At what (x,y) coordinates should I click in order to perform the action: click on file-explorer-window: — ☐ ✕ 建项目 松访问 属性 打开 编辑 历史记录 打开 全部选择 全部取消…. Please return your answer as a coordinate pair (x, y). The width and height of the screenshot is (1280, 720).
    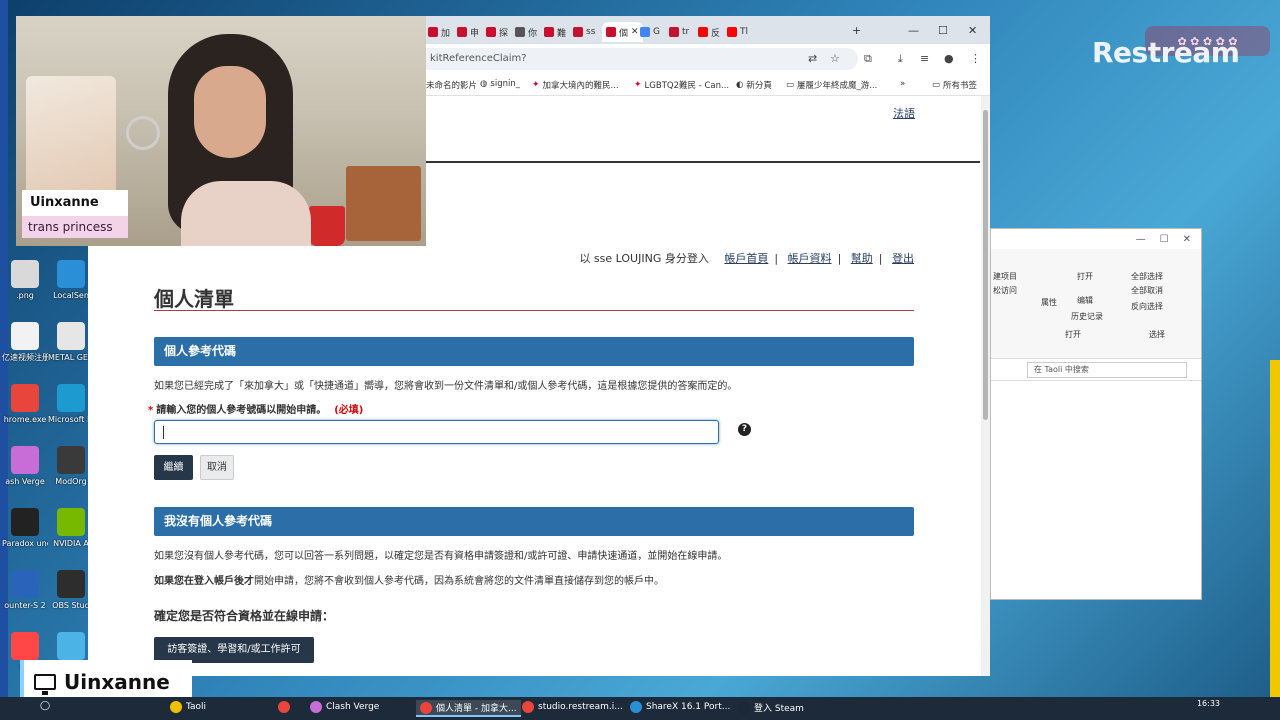
    Looking at the image, I should click on (1096, 414).